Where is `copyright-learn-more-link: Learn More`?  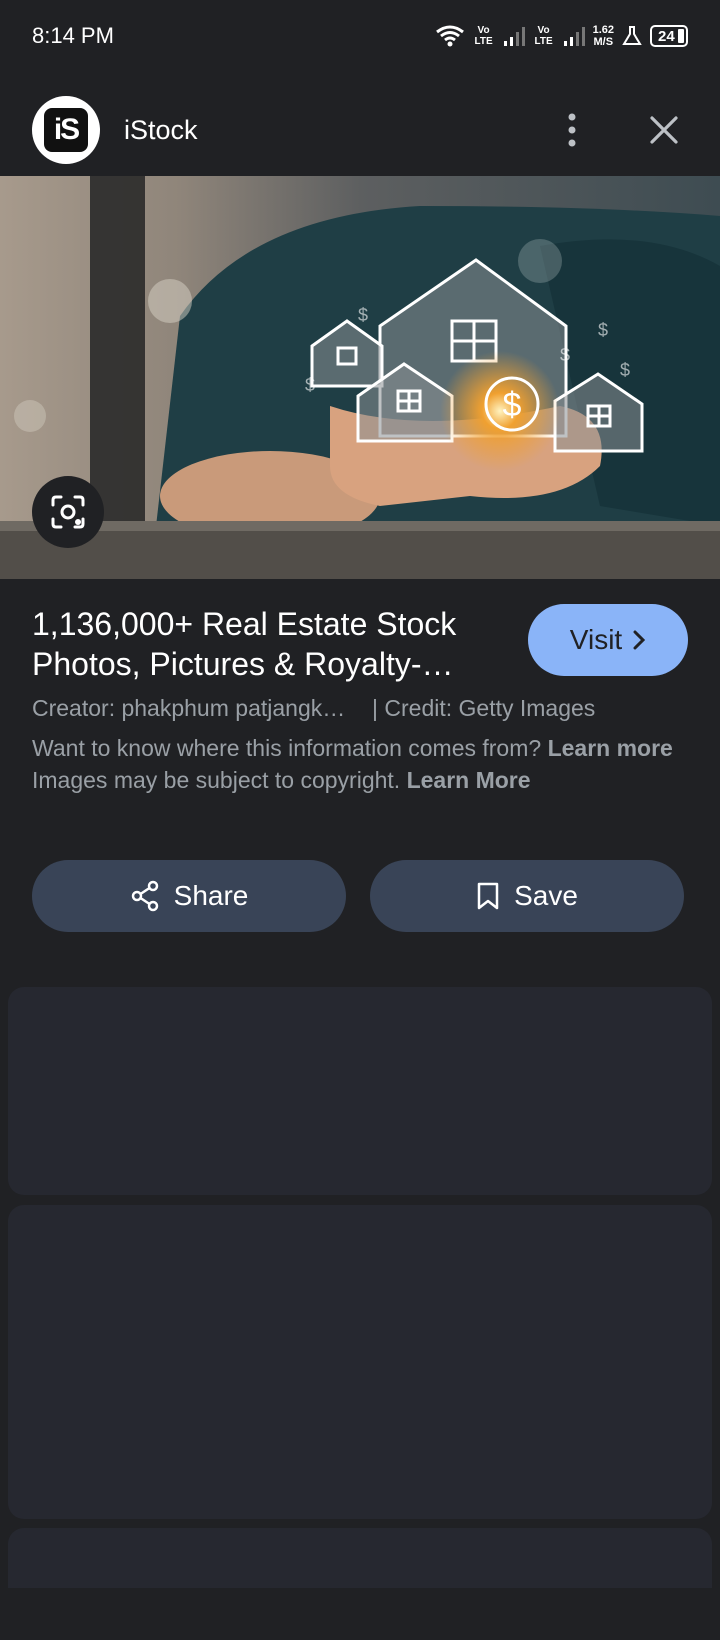 copyright-learn-more-link: Learn More is located at coordinates (469, 780).